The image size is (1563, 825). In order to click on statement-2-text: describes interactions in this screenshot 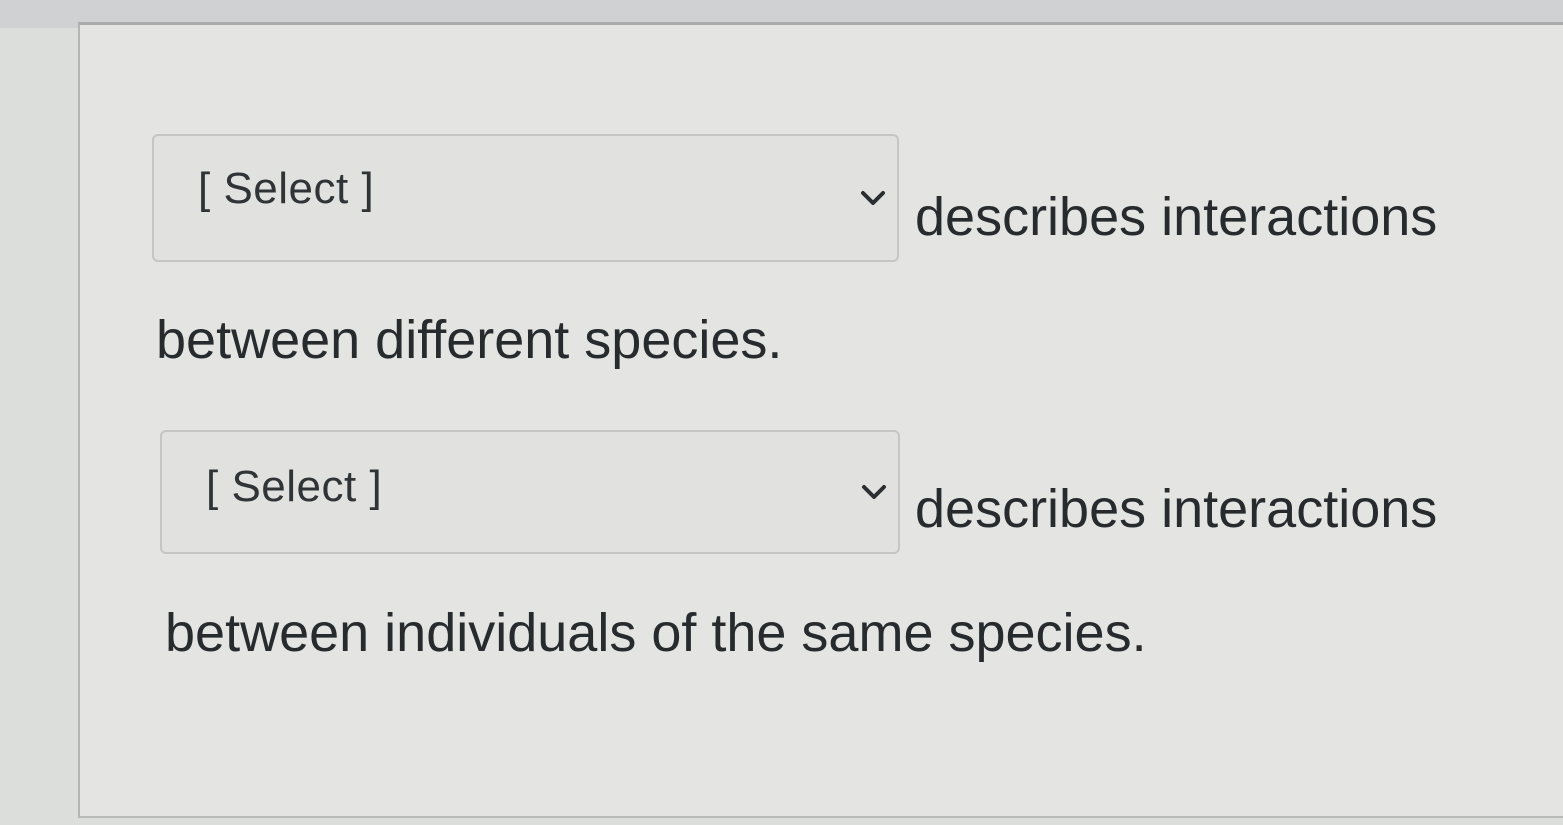, I will do `click(1176, 509)`.